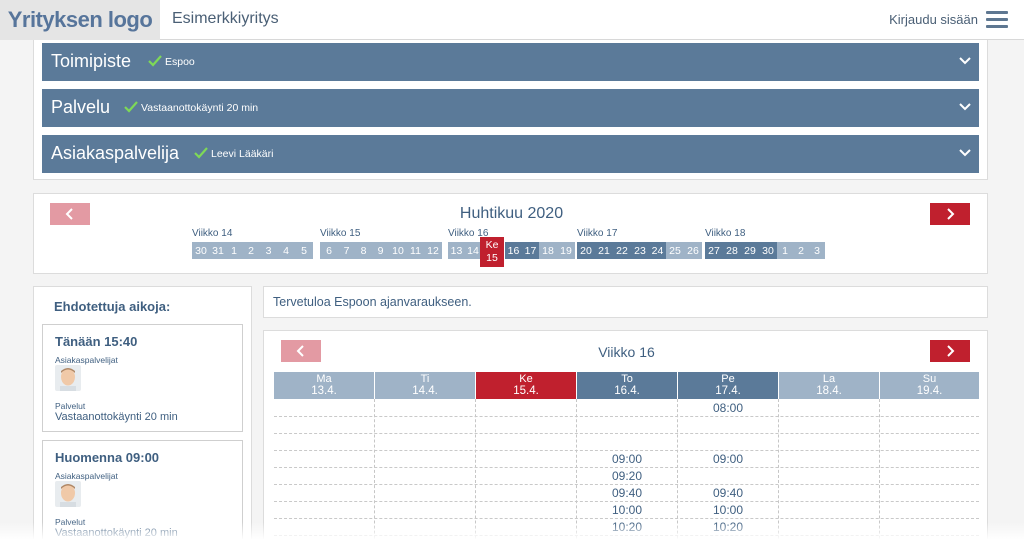 This screenshot has height=539, width=1024. What do you see at coordinates (324, 385) in the screenshot?
I see `day-header-ma: Ma 13.4.` at bounding box center [324, 385].